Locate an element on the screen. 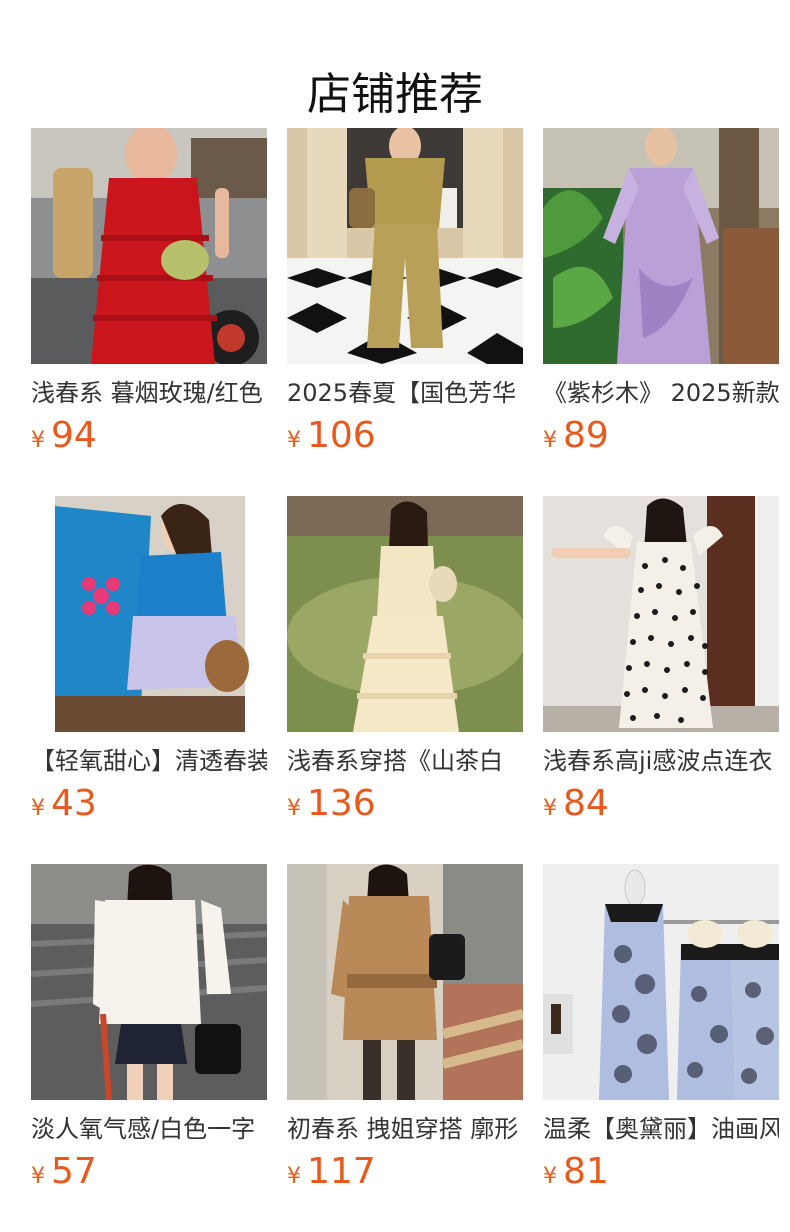 The width and height of the screenshot is (790, 1232). product-price: ¥57 is located at coordinates (64, 1172).